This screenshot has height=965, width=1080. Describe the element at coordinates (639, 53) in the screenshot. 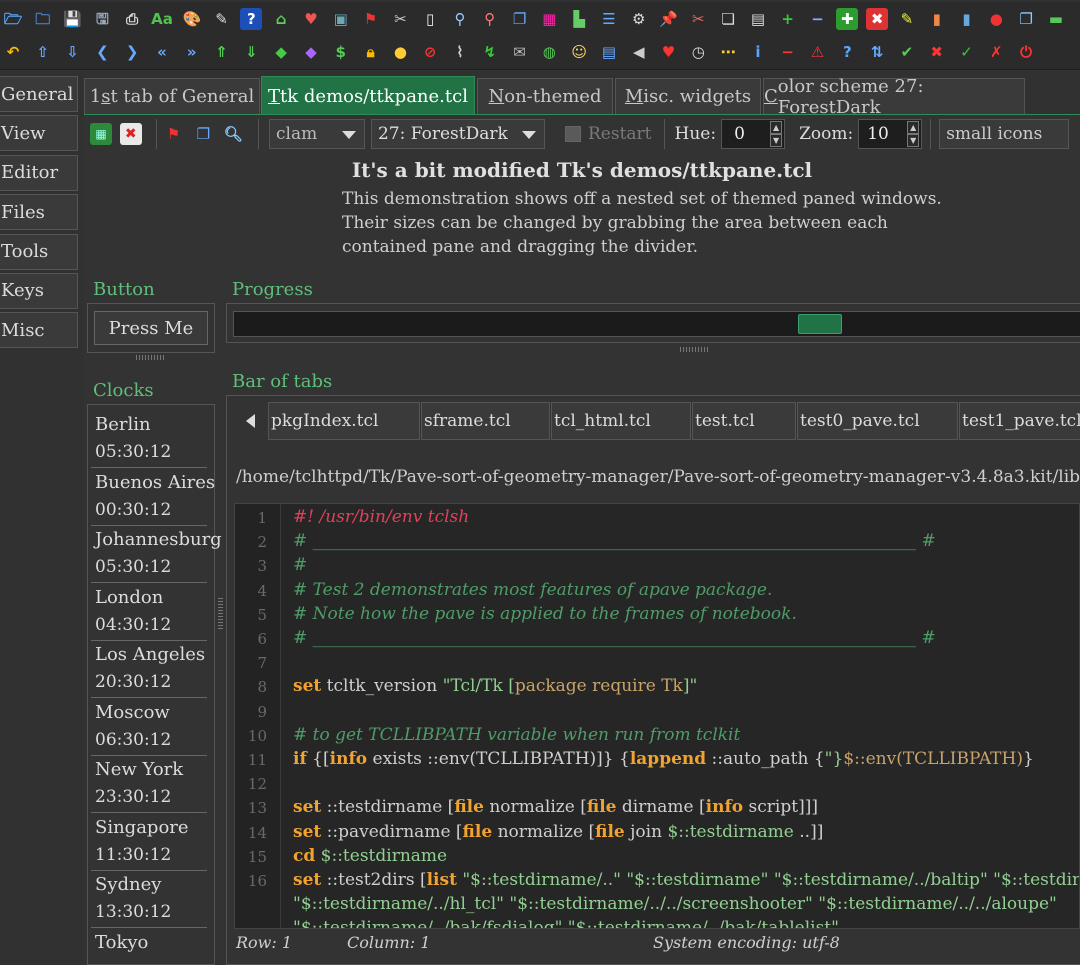

I see `speaker-icon: ◀` at that location.